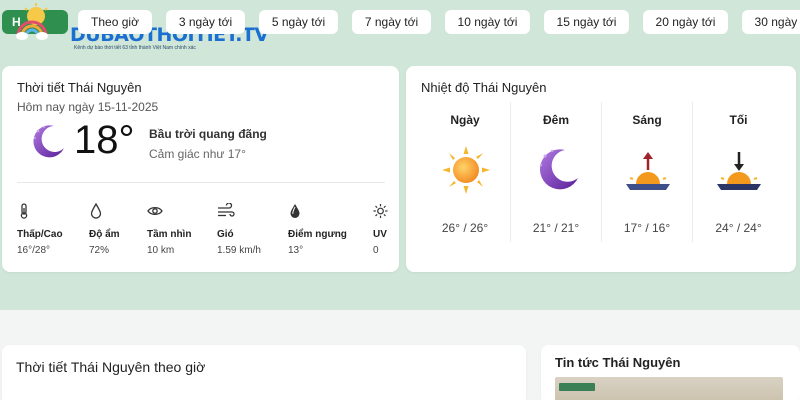  Describe the element at coordinates (380, 234) in the screenshot. I see `stat-label: UV` at that location.